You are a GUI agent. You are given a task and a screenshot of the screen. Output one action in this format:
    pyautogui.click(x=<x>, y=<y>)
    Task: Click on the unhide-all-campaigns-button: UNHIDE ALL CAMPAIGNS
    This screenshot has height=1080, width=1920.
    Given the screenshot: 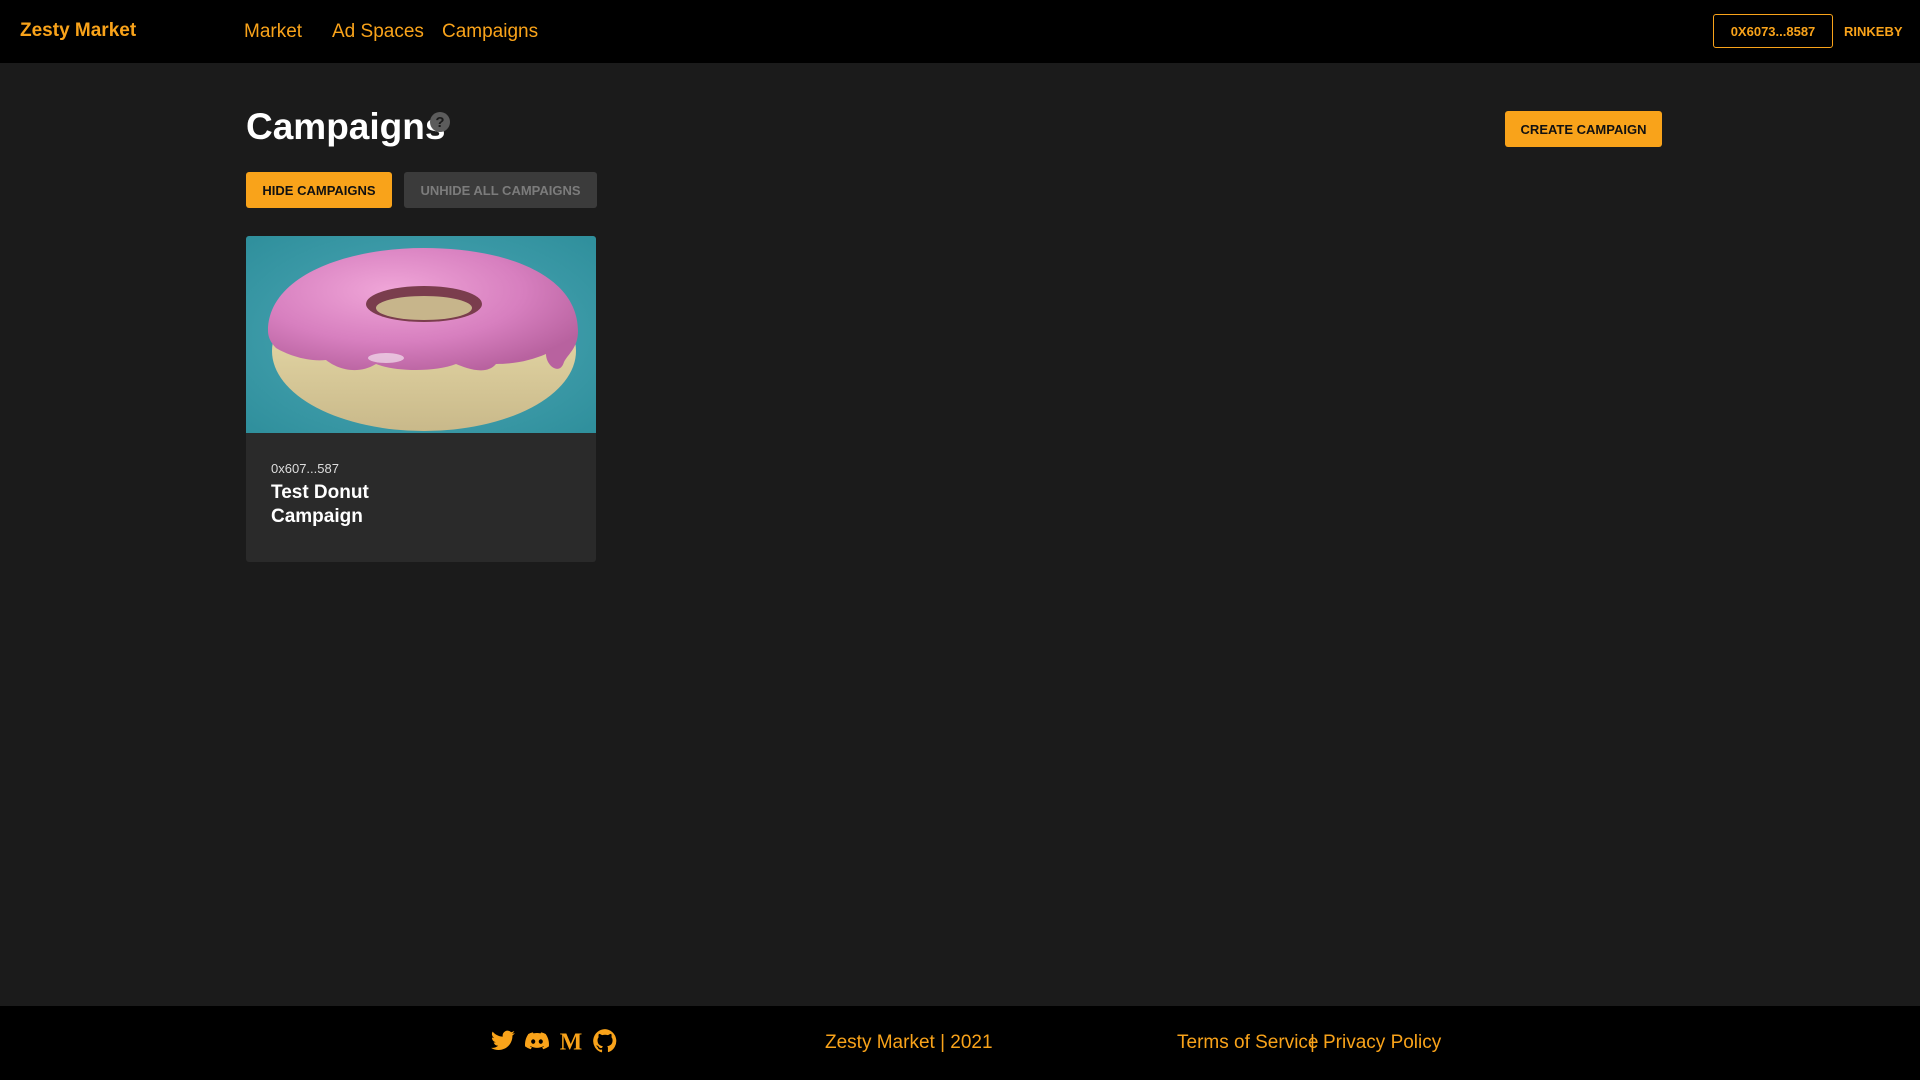 What is the action you would take?
    pyautogui.click(x=500, y=190)
    